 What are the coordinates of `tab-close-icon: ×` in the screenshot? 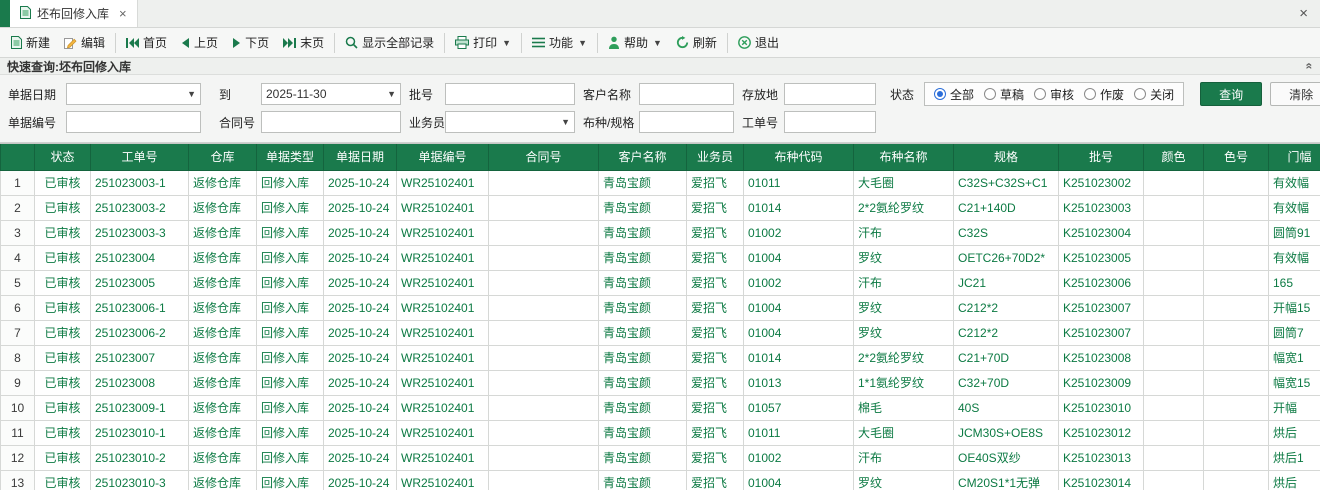 It's located at (123, 13).